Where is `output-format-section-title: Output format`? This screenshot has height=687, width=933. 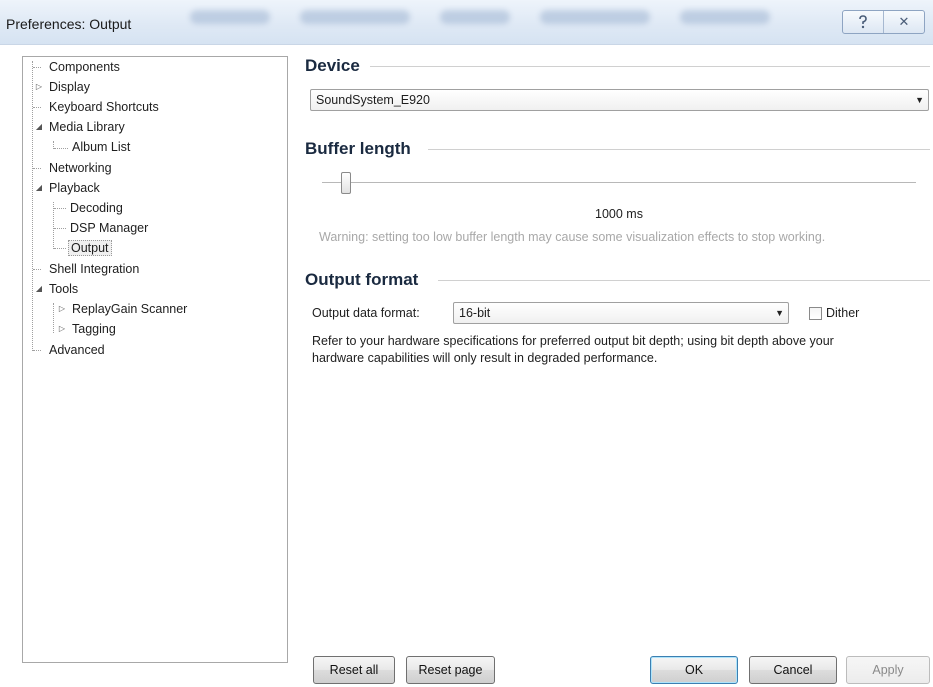
output-format-section-title: Output format is located at coordinates (362, 279).